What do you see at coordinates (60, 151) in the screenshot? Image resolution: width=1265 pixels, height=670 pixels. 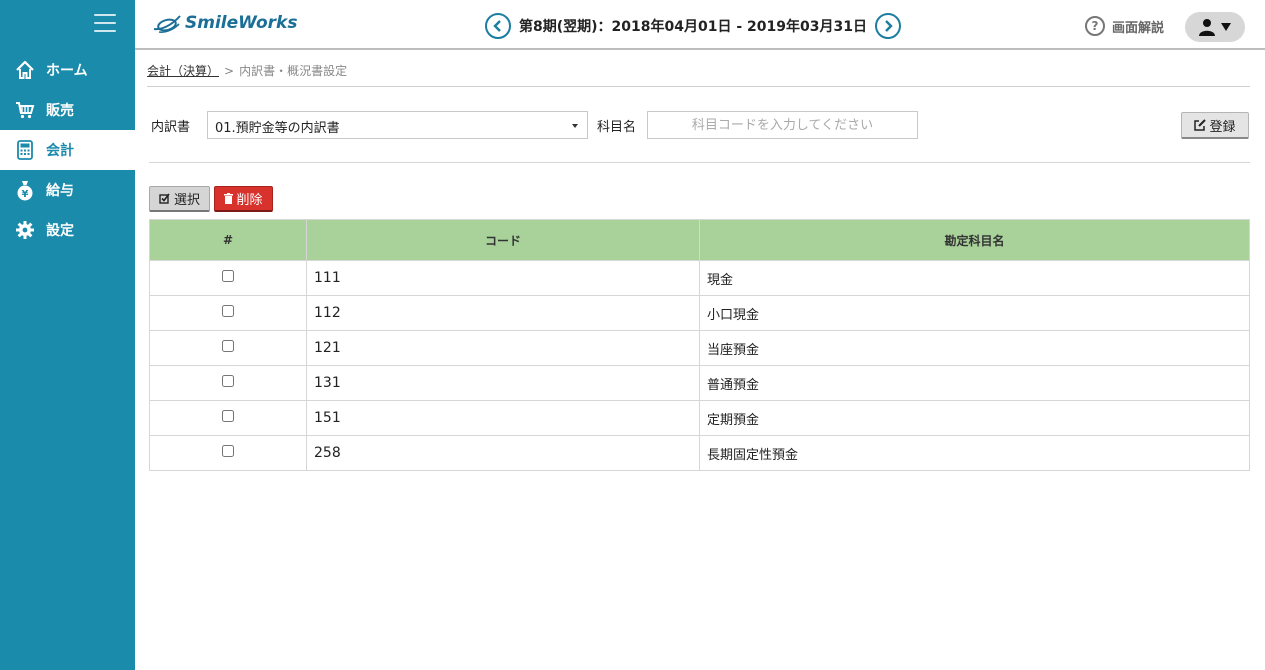 I see `sidebar-item-label: 会計` at bounding box center [60, 151].